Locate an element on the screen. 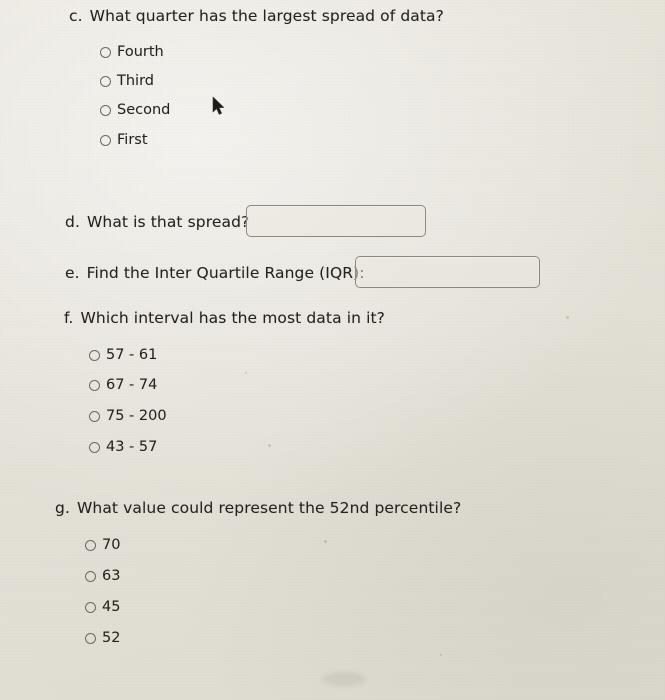  option-c-first-label: First is located at coordinates (132, 140).